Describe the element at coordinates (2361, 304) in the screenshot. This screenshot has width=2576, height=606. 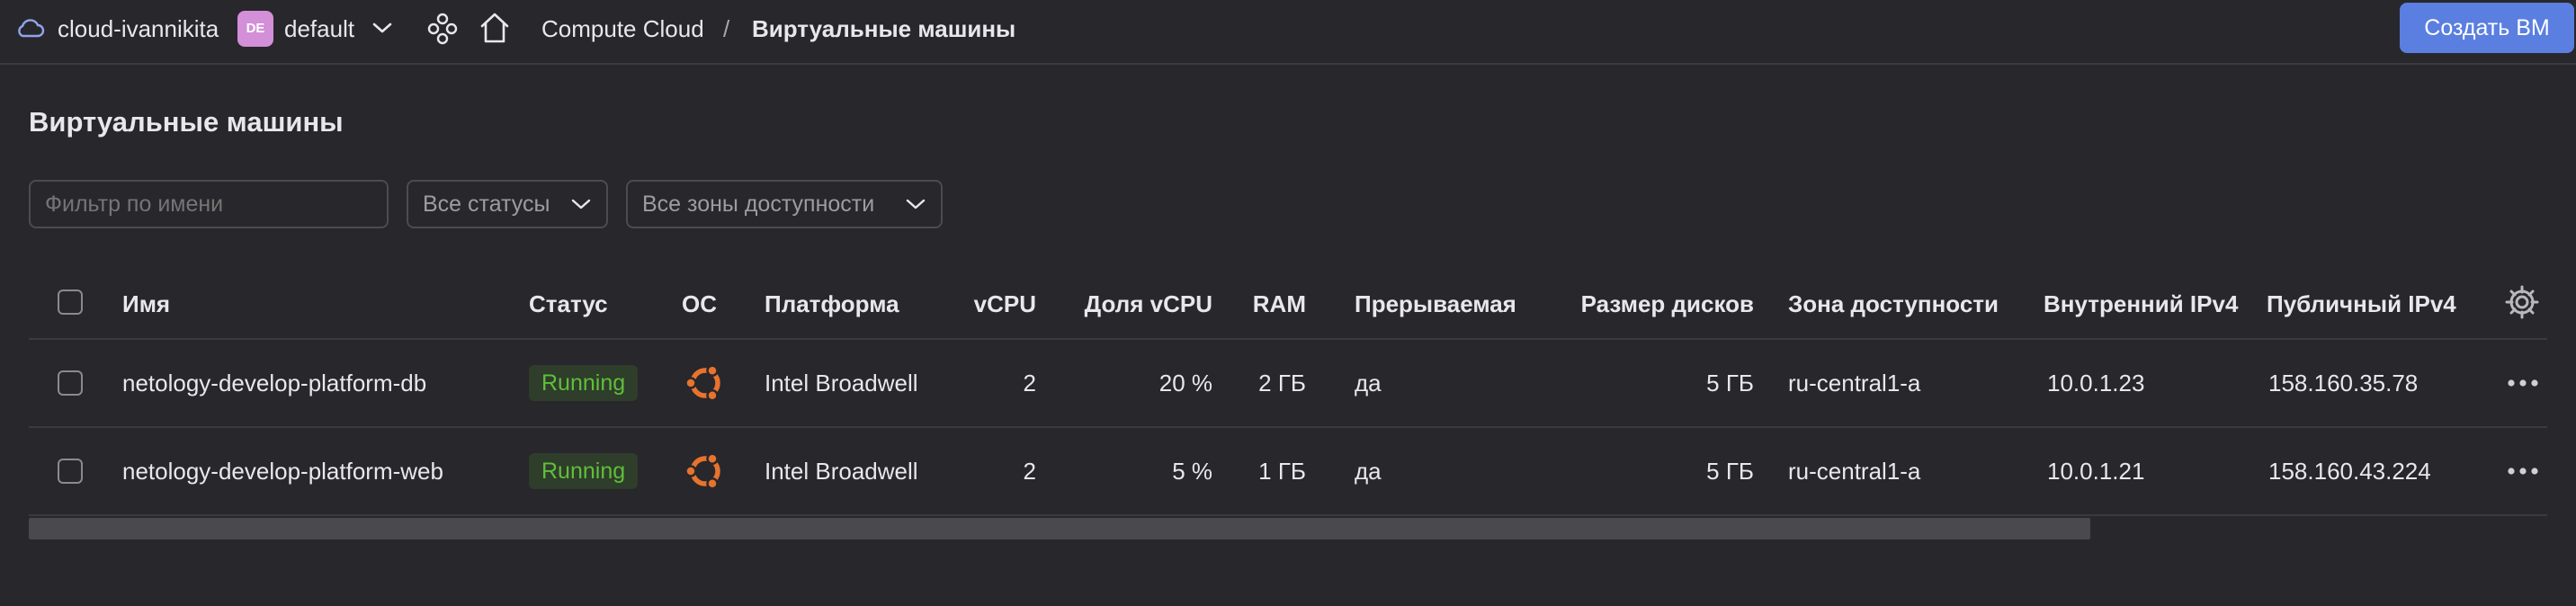
I see `column-header-public-ip: Публичный IPv4` at that location.